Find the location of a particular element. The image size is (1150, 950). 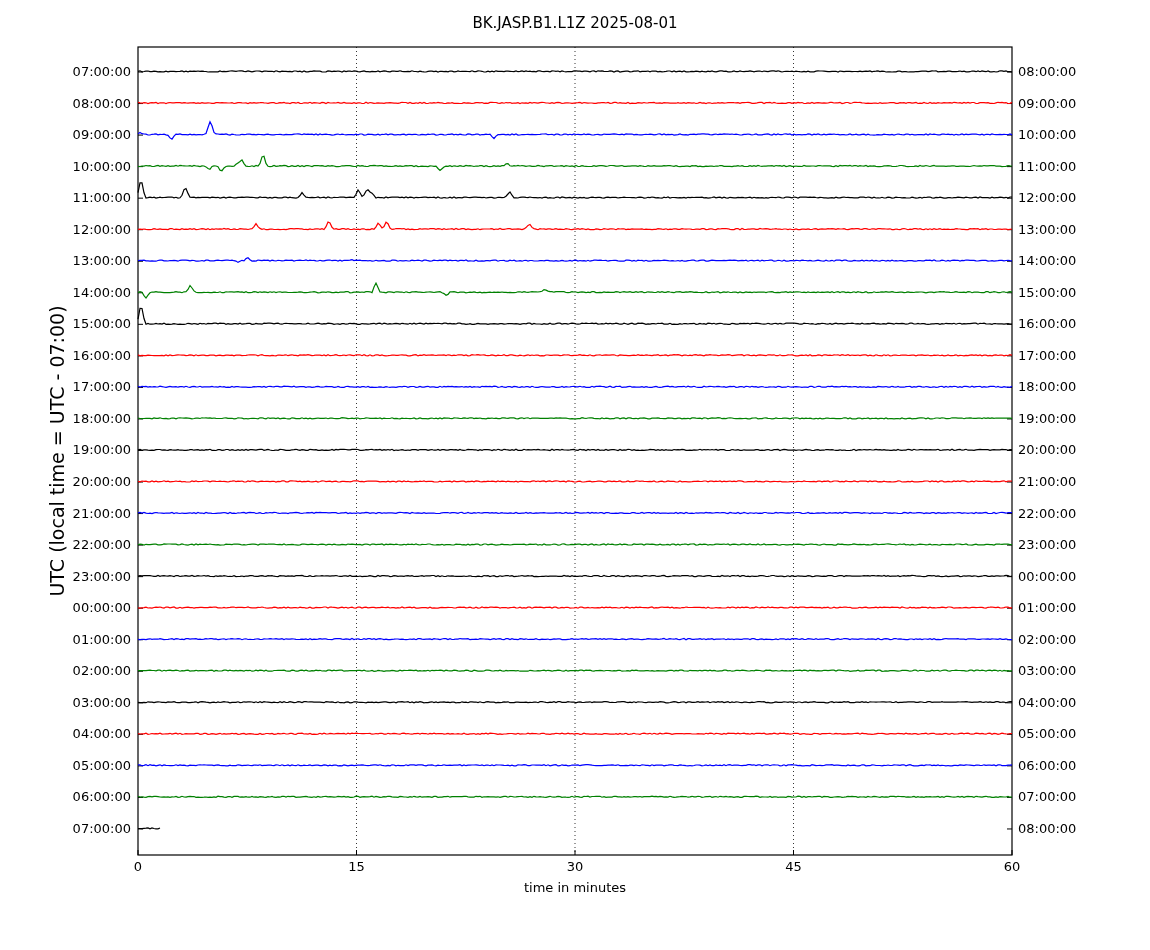

chart-title: BK.JASP.B1.L1Z 2025-08-01 is located at coordinates (575, 23).